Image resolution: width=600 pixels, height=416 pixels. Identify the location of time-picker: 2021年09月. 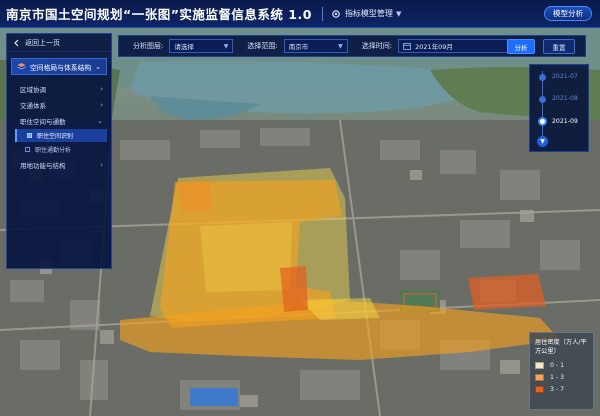
(457, 46).